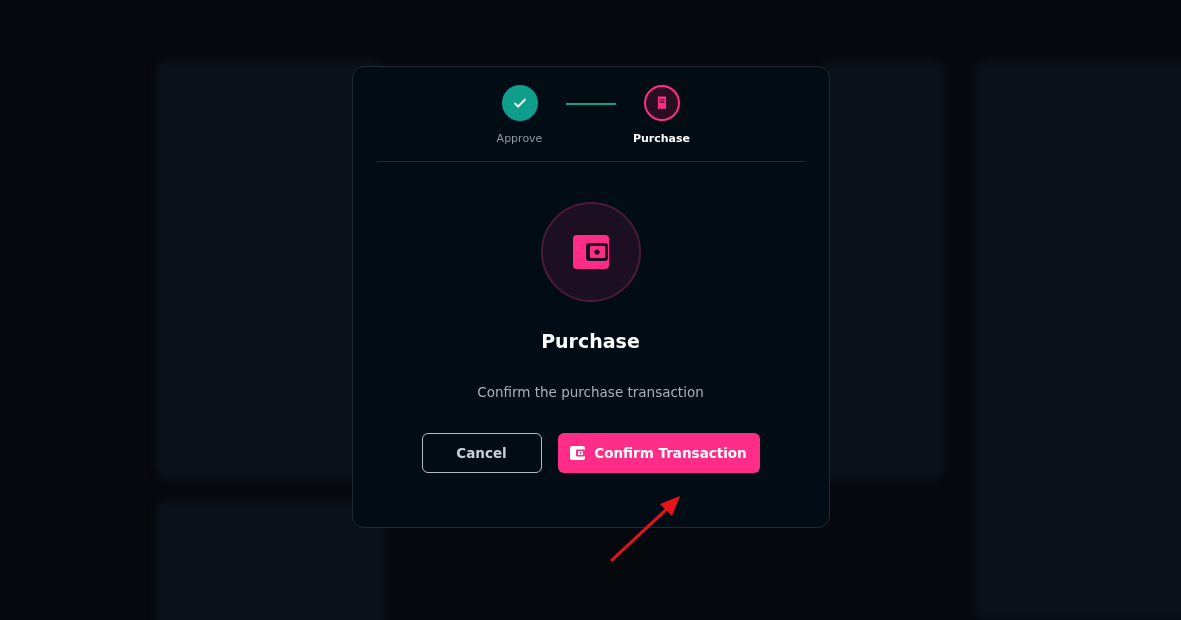 This screenshot has width=1181, height=620. Describe the element at coordinates (590, 392) in the screenshot. I see `dialog-message: Confirm the purchase transaction` at that location.